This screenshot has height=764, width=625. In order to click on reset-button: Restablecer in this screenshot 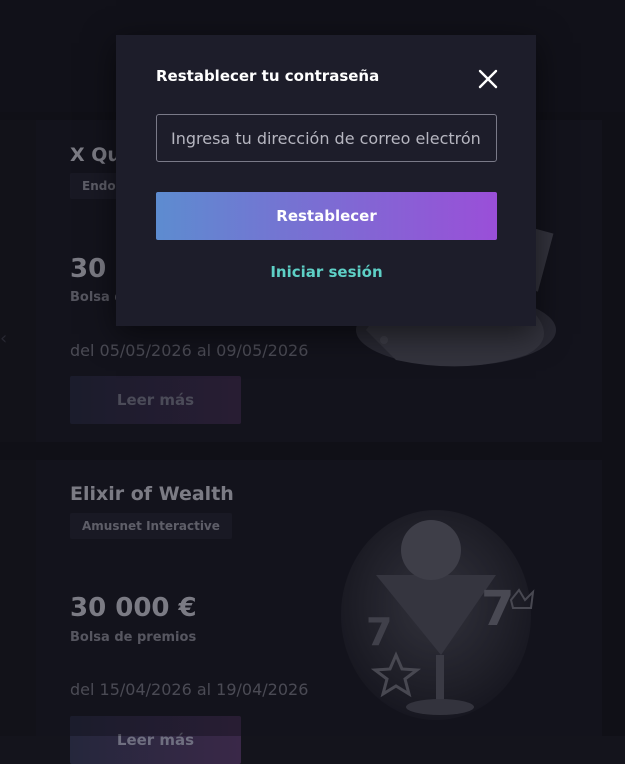, I will do `click(326, 216)`.